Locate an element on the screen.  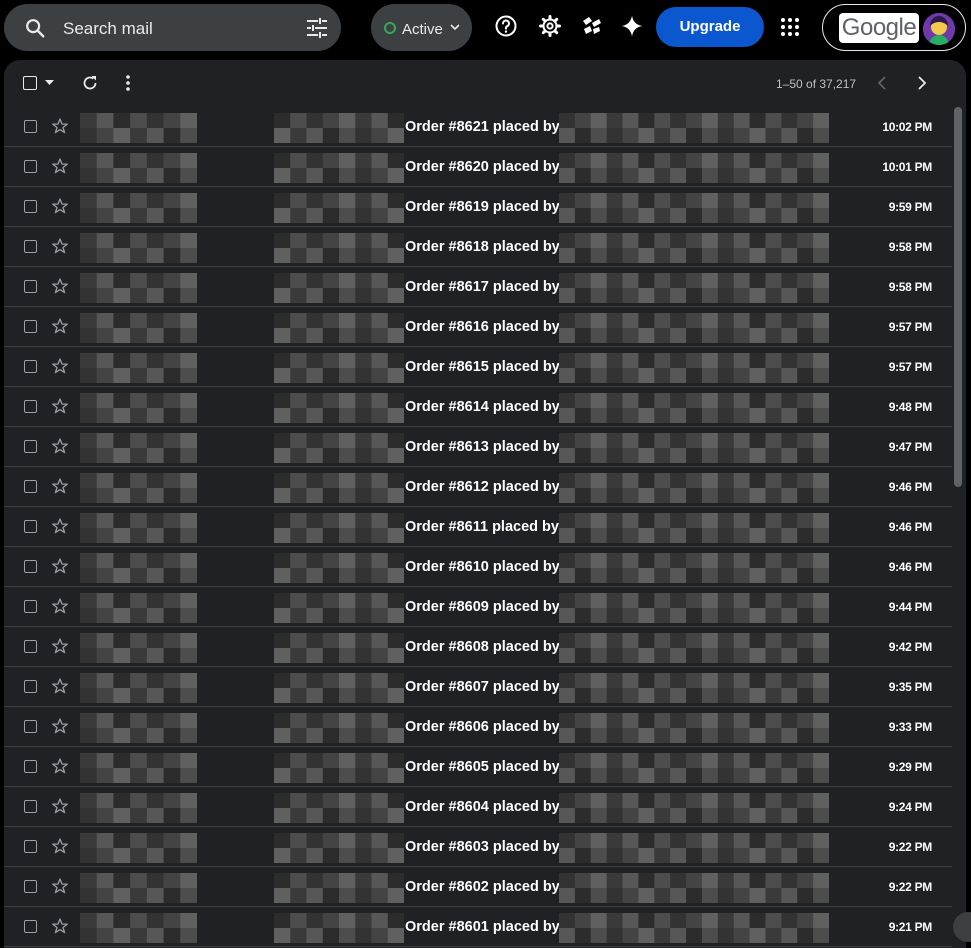
email-row: Order #8617 placed by 9:58 PM is located at coordinates (478, 287).